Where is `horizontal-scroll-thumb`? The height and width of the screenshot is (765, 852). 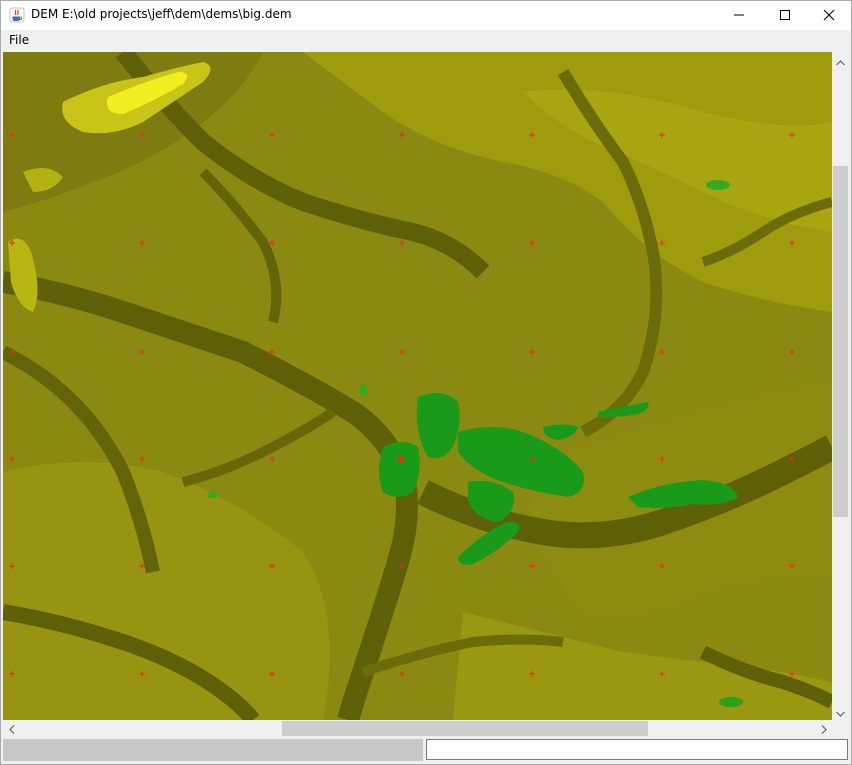 horizontal-scroll-thumb is located at coordinates (465, 728).